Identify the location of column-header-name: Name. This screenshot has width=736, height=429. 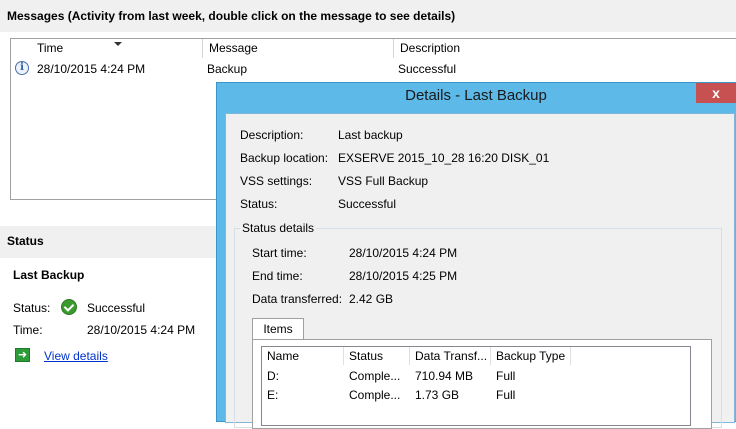
(303, 356).